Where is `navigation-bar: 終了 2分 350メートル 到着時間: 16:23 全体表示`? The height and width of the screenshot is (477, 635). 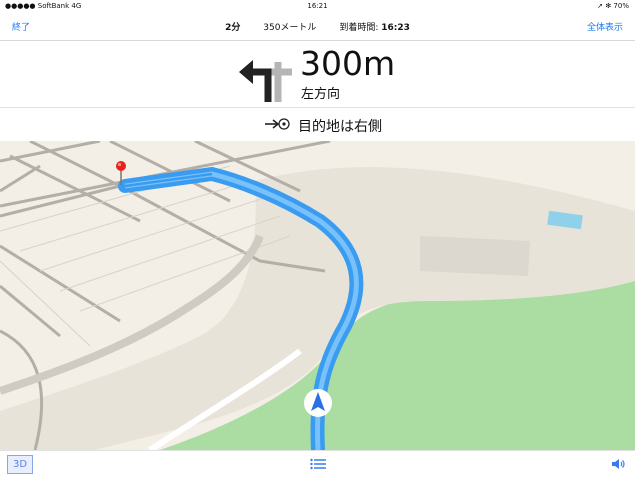 navigation-bar: 終了 2分 350メートル 到着時間: 16:23 全体表示 is located at coordinates (317, 26).